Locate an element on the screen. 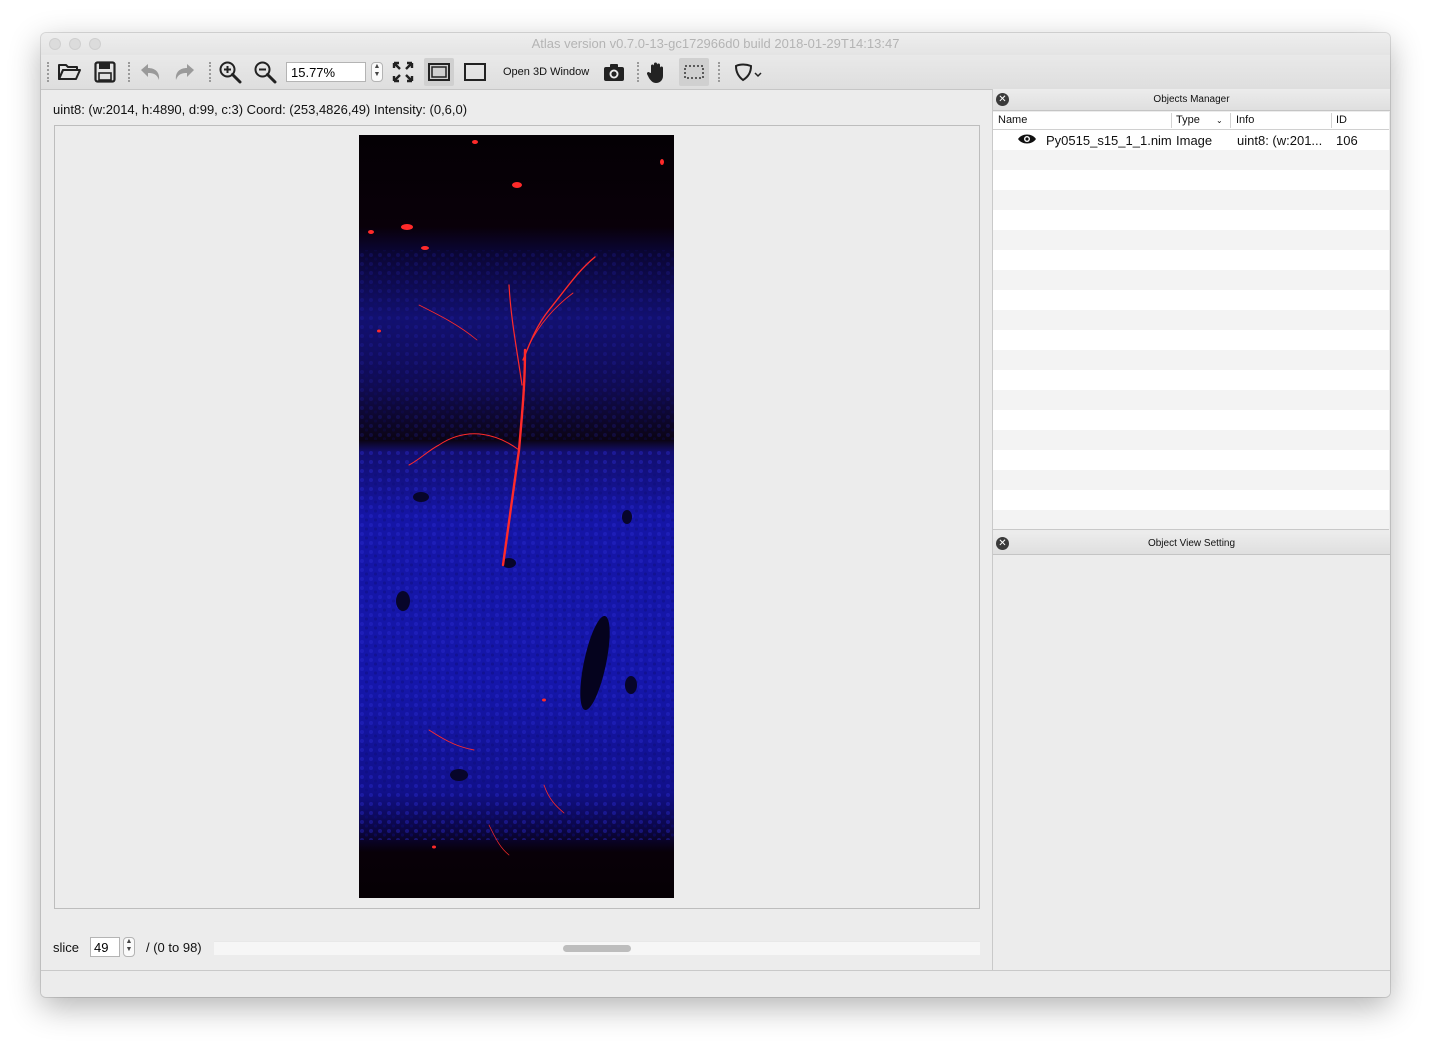 The image size is (1431, 1047). zoom-window-button is located at coordinates (95, 44).